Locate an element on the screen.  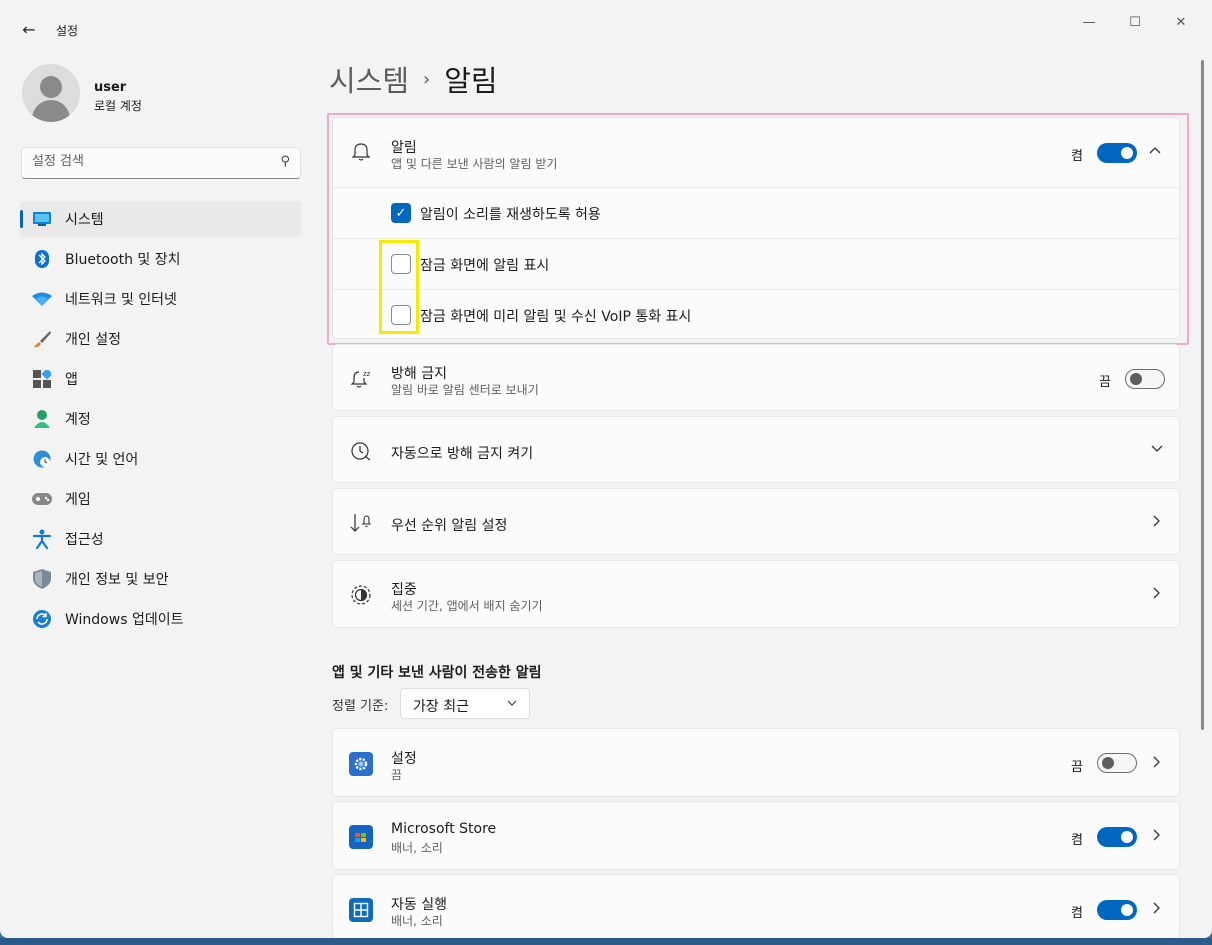
app-toggle-autoplay is located at coordinates (1117, 910).